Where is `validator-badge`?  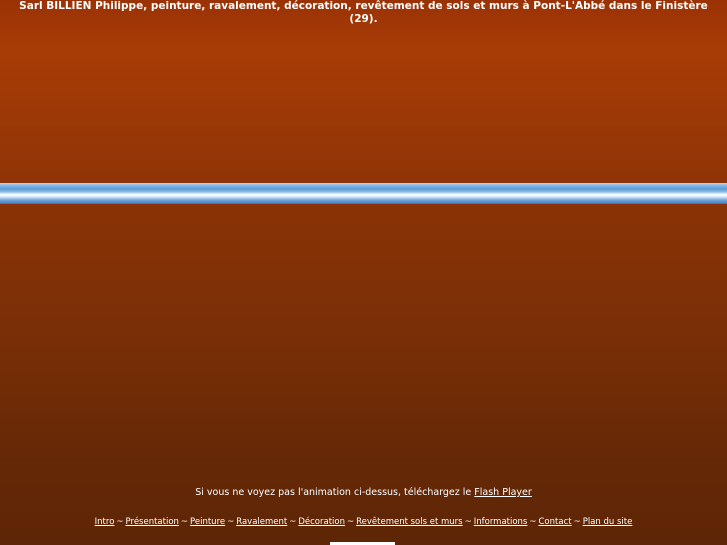 validator-badge is located at coordinates (362, 543).